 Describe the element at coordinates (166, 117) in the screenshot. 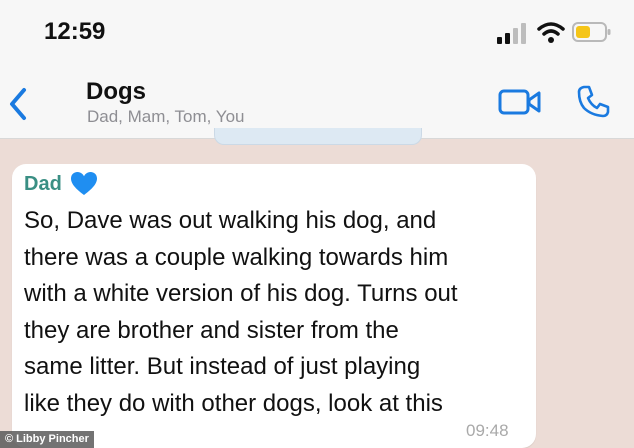

I see `chat-participants: Dad, Mam, Tom, You` at that location.